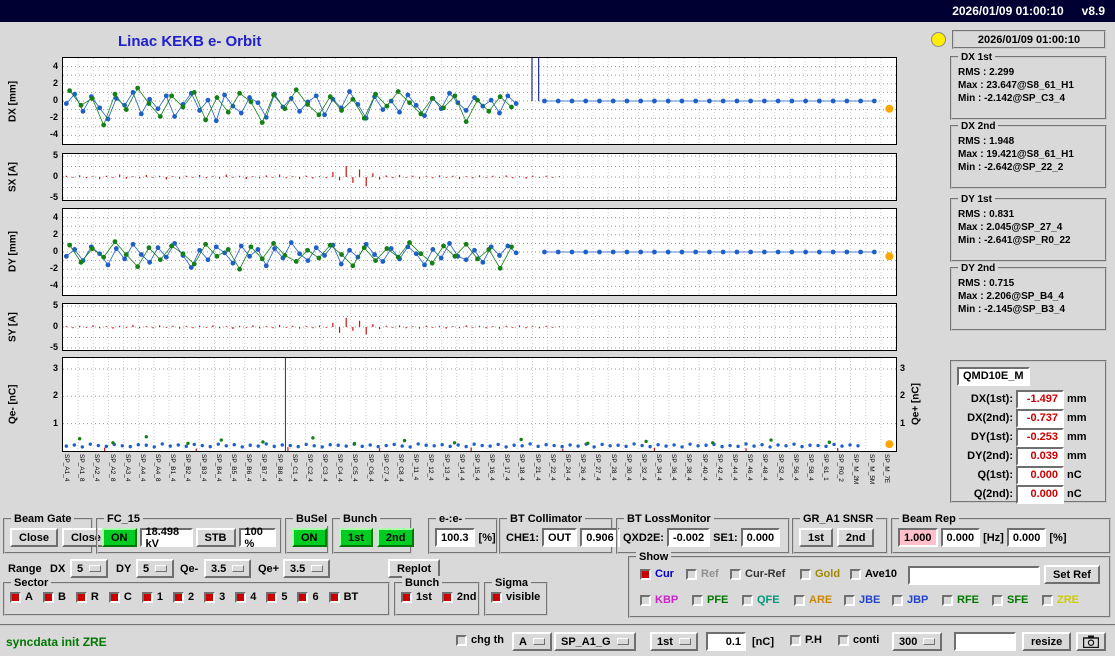 This screenshot has height=656, width=1115. Describe the element at coordinates (222, 597) in the screenshot. I see `sector-3-label: 3` at that location.